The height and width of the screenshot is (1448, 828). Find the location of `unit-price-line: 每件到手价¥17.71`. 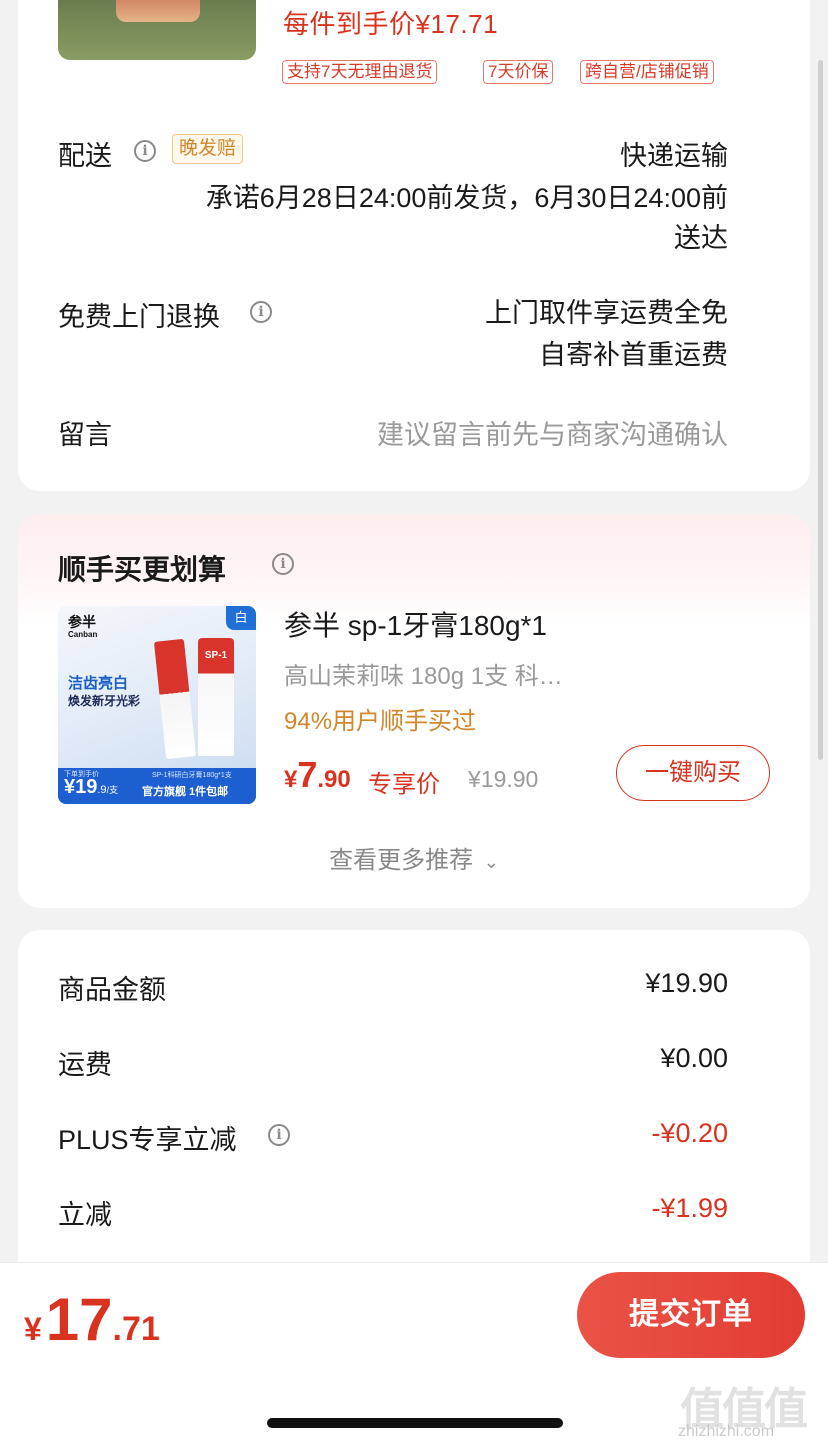

unit-price-line: 每件到手价¥17.71 is located at coordinates (391, 24).